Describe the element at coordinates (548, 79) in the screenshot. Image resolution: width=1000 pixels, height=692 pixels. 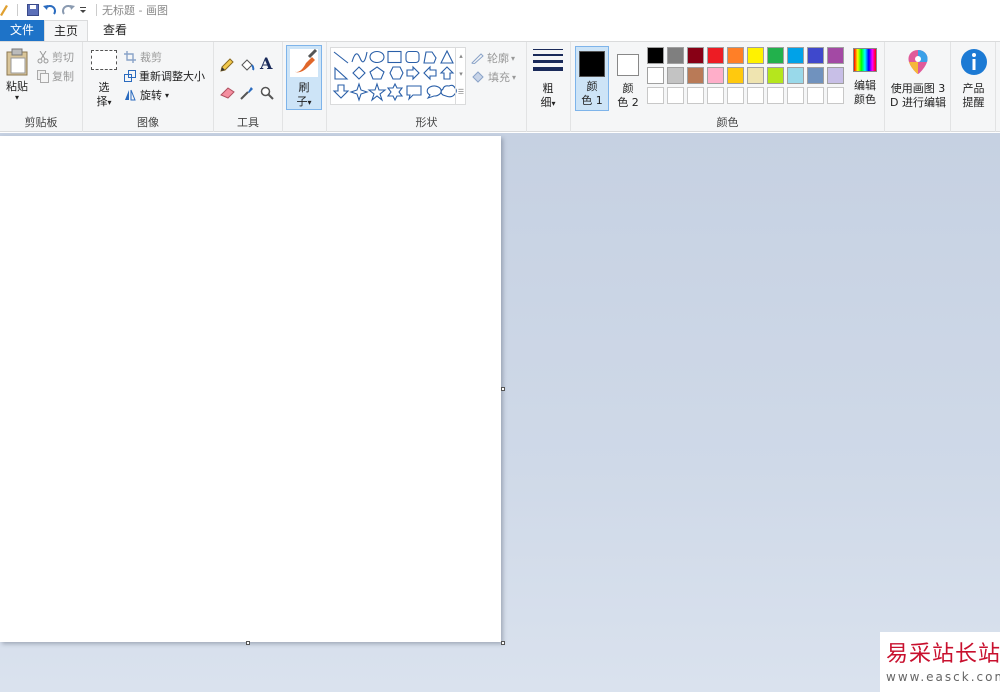
I see `size-button: 粗 细▾` at that location.